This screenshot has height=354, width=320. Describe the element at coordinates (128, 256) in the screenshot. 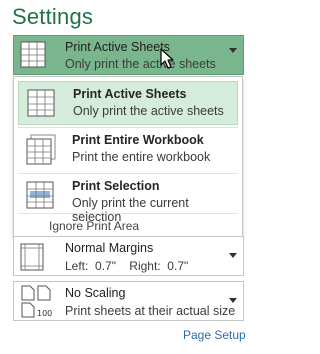

I see `margins-dropdown: Normal Margins Left: 0.7" Right: 0.7"` at that location.